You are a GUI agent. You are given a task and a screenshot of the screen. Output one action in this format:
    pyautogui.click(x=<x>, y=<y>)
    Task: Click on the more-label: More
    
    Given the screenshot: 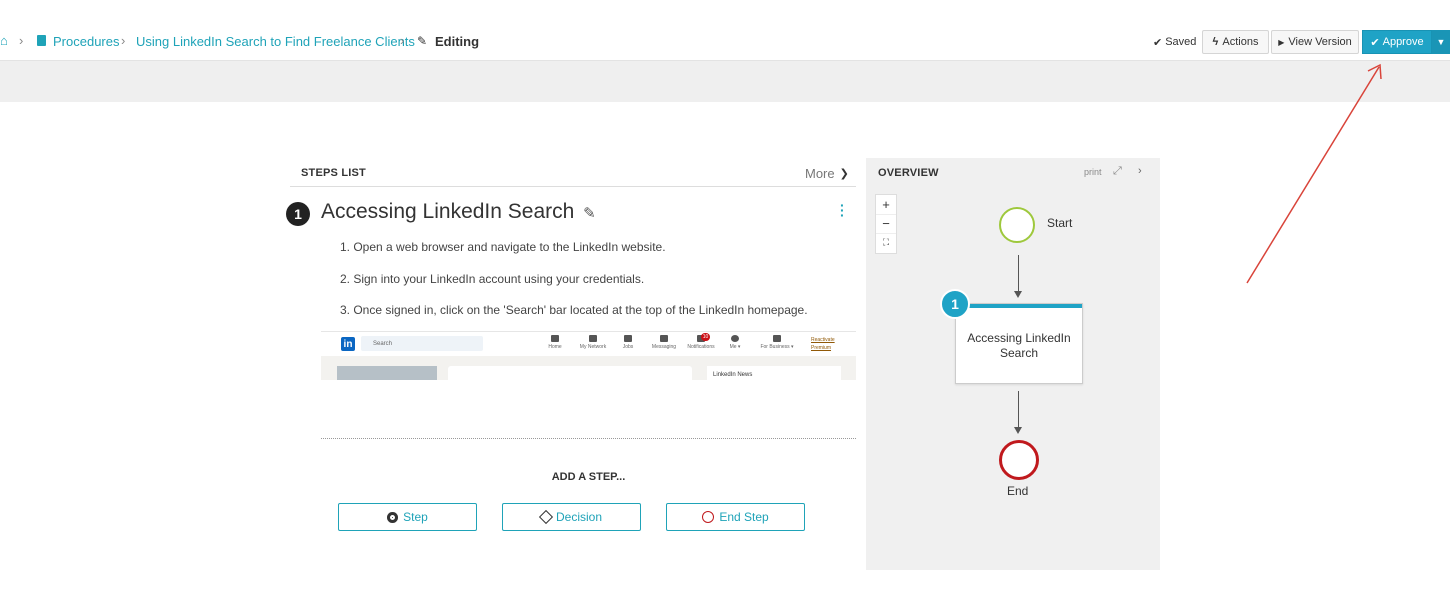 What is the action you would take?
    pyautogui.click(x=820, y=173)
    